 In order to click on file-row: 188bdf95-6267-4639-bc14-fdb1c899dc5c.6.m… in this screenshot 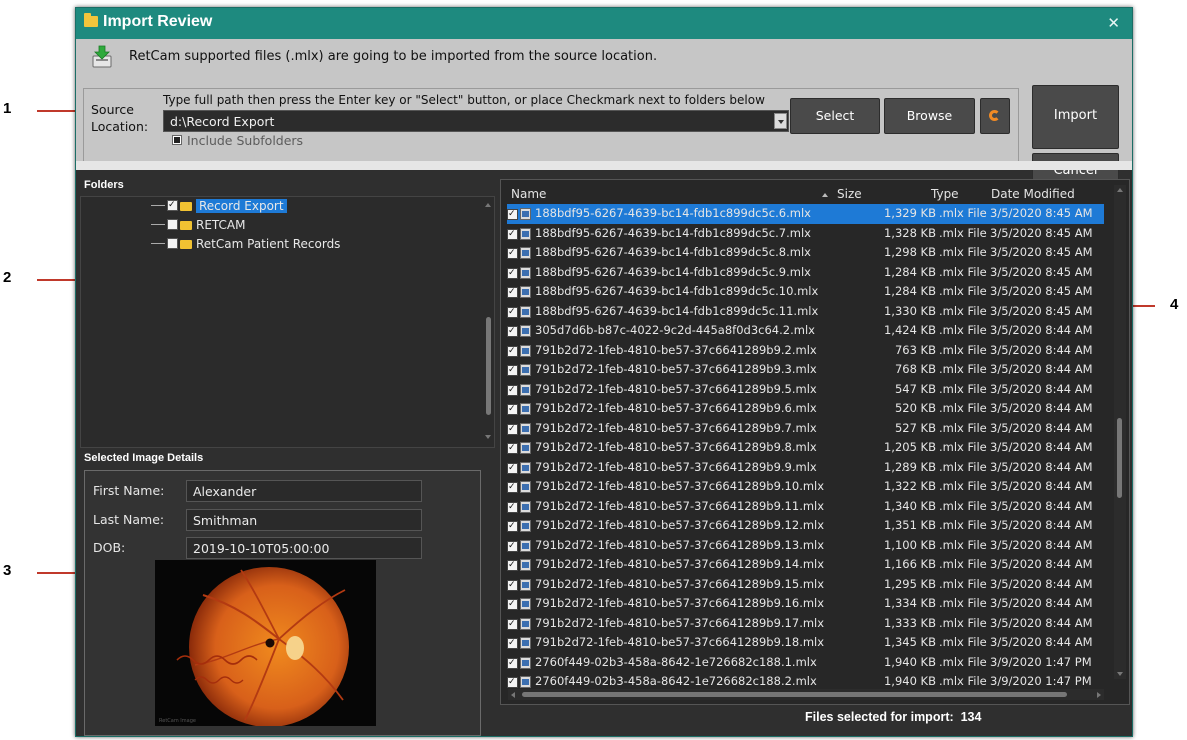, I will do `click(805, 214)`.